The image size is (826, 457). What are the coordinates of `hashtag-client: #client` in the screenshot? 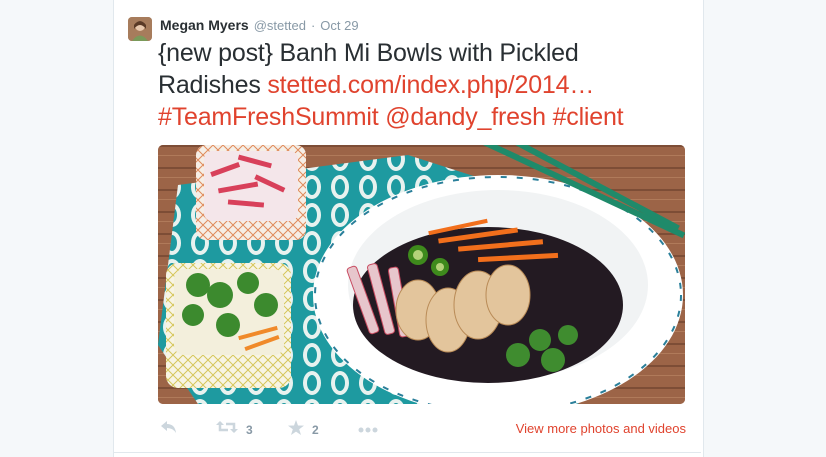 It's located at (588, 117).